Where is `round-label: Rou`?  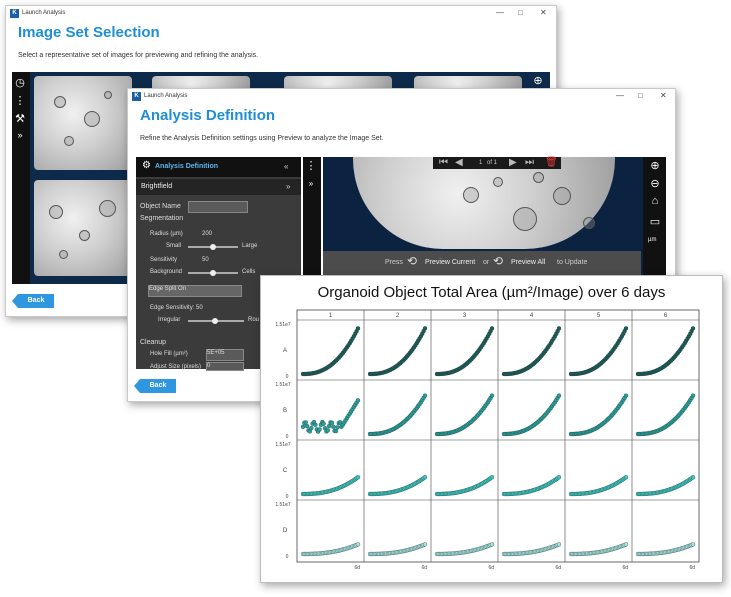
round-label: Rou is located at coordinates (254, 320).